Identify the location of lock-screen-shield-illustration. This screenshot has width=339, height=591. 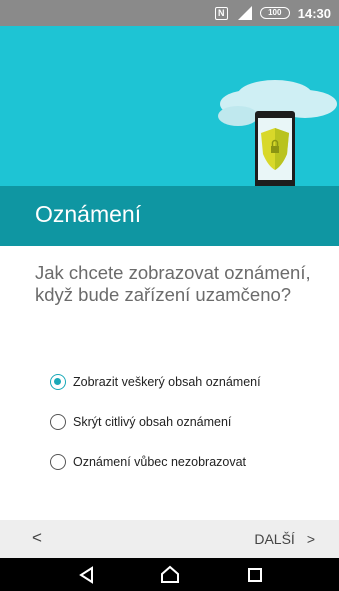
(277, 135).